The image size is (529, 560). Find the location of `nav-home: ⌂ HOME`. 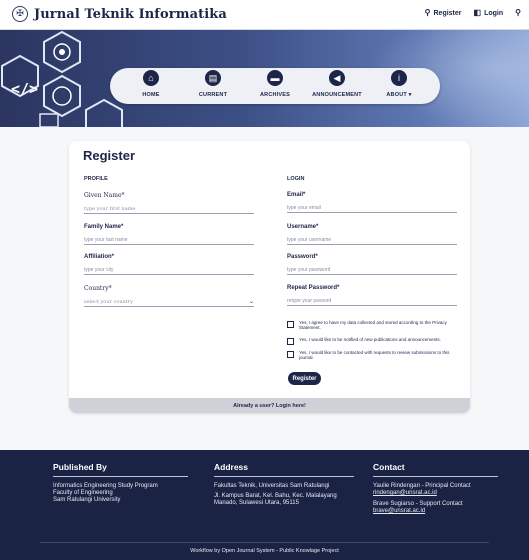

nav-home: ⌂ HOME is located at coordinates (151, 83).